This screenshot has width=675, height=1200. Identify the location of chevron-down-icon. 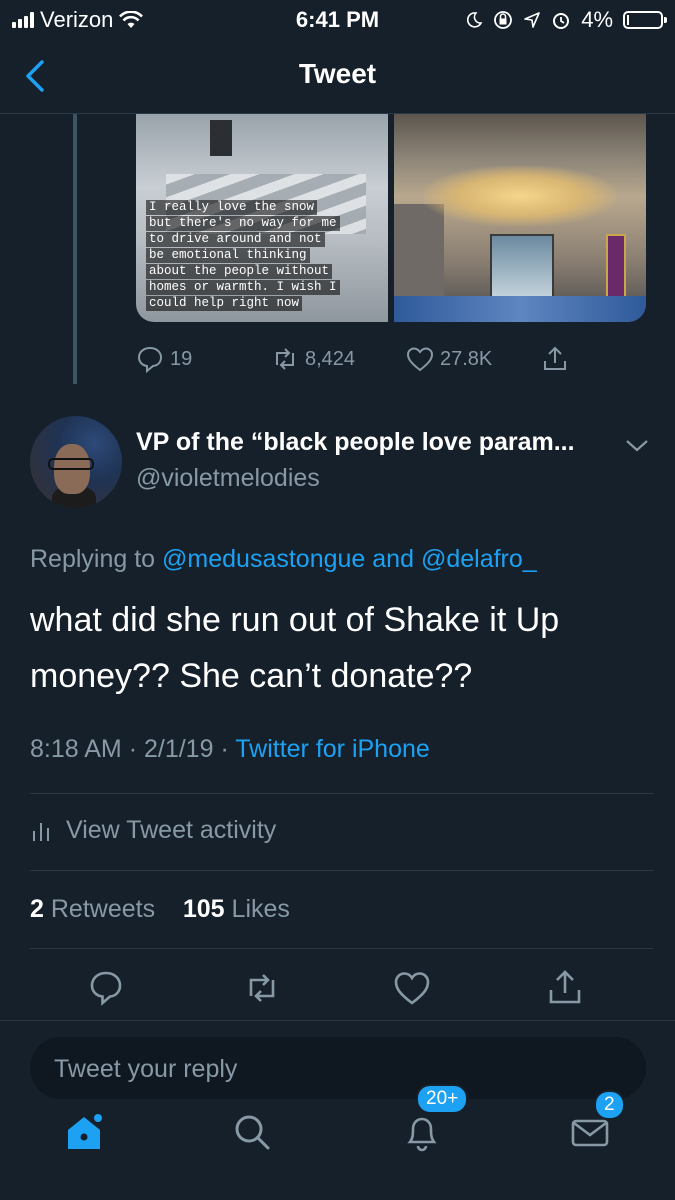
(637, 446).